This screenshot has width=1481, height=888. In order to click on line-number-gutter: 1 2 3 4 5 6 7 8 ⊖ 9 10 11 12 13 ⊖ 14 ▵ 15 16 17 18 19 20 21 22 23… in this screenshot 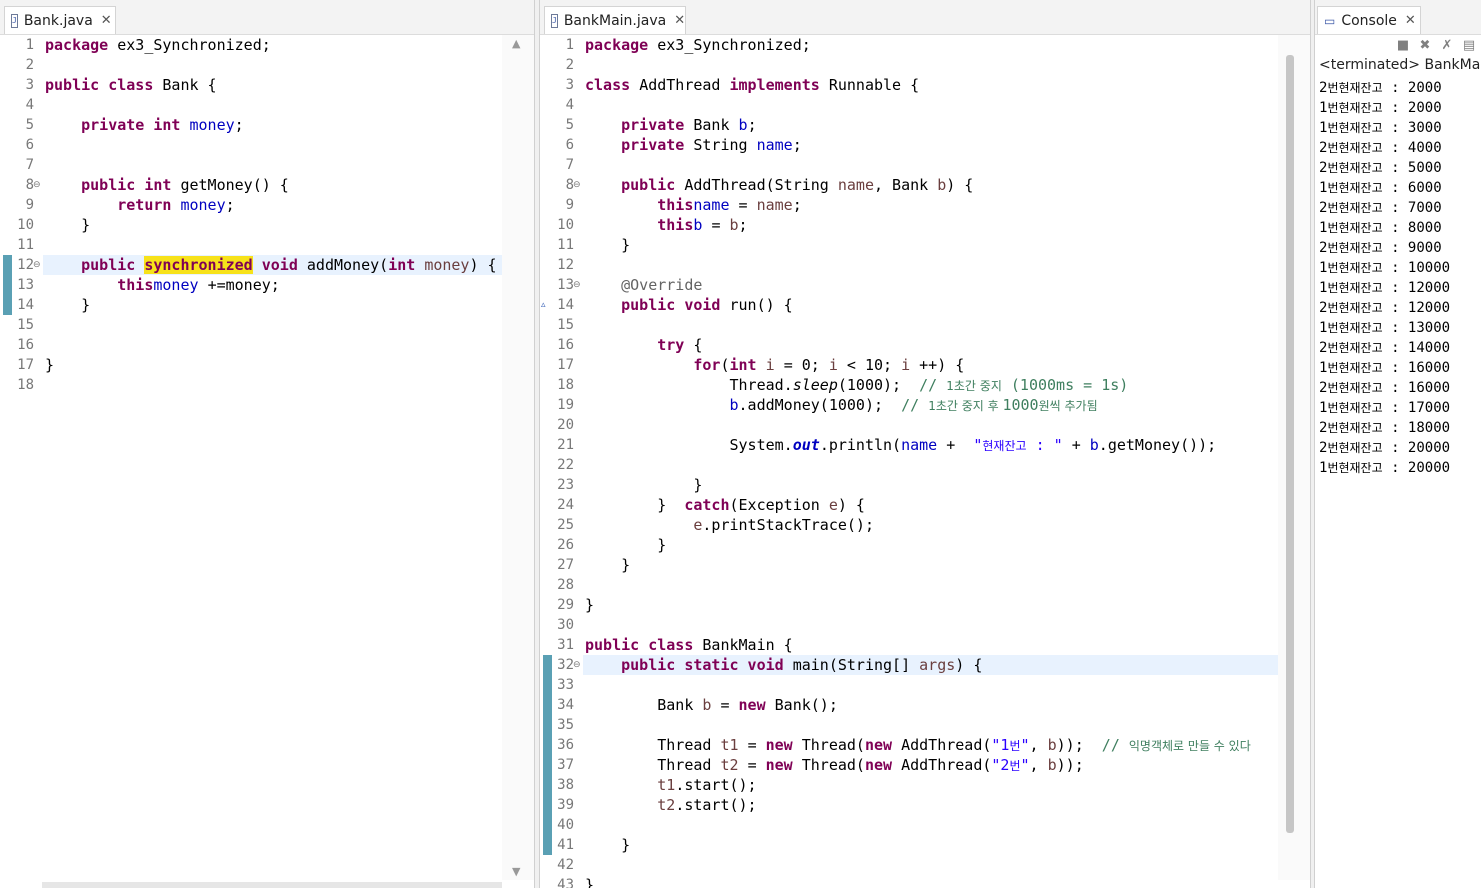, I will do `click(561, 461)`.